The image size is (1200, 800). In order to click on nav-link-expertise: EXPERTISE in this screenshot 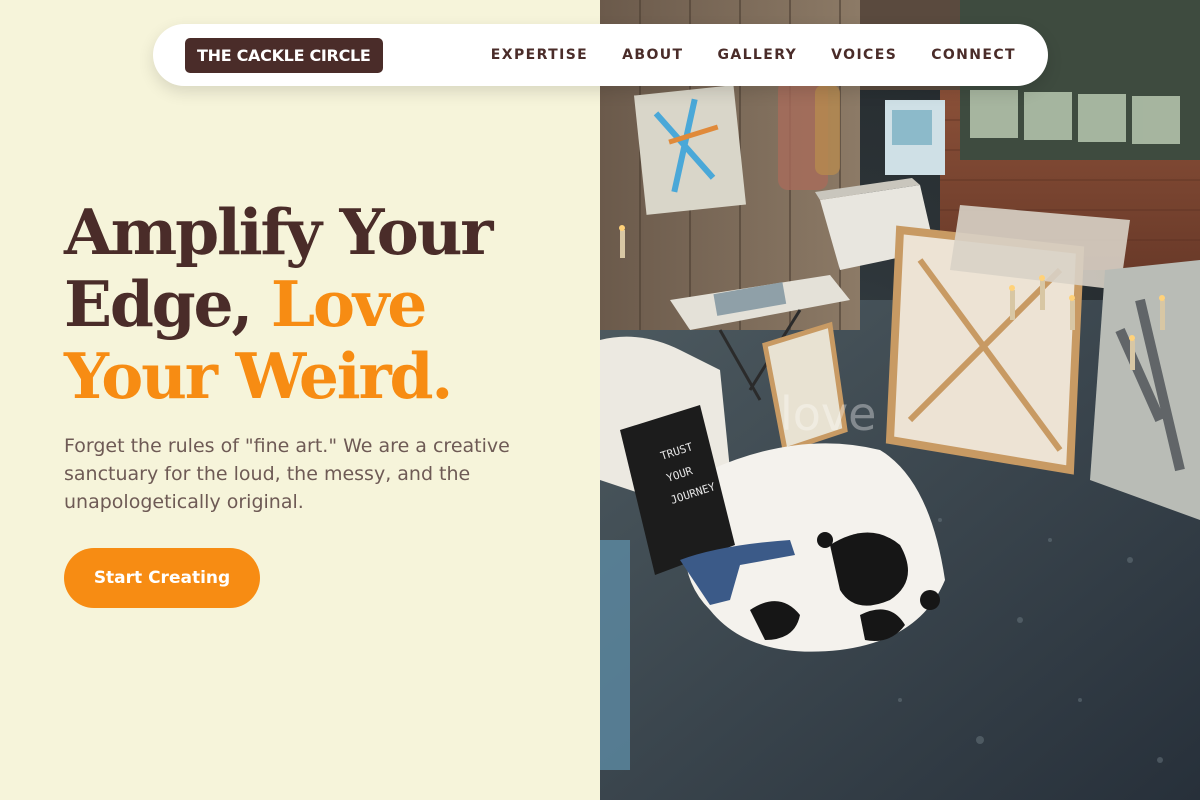, I will do `click(539, 55)`.